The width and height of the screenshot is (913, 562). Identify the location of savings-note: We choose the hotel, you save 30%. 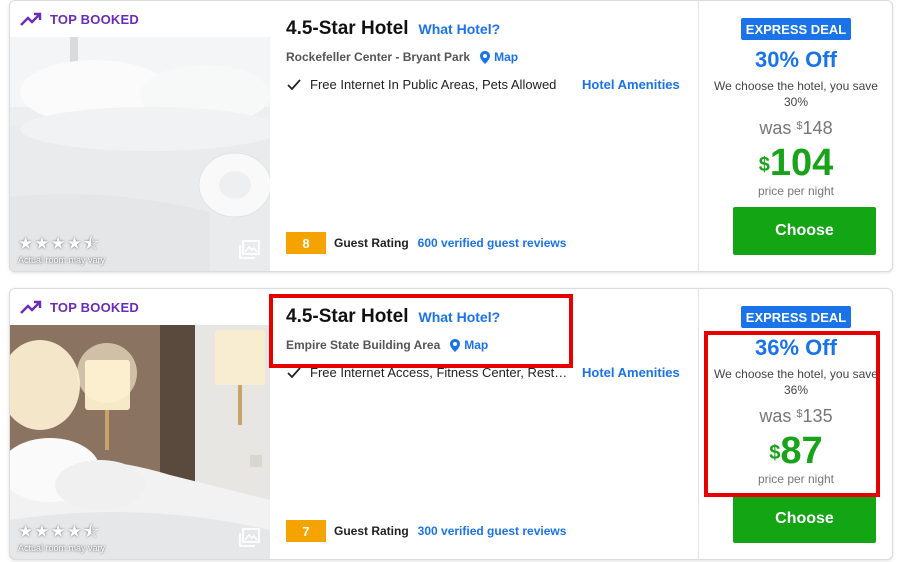
(796, 94).